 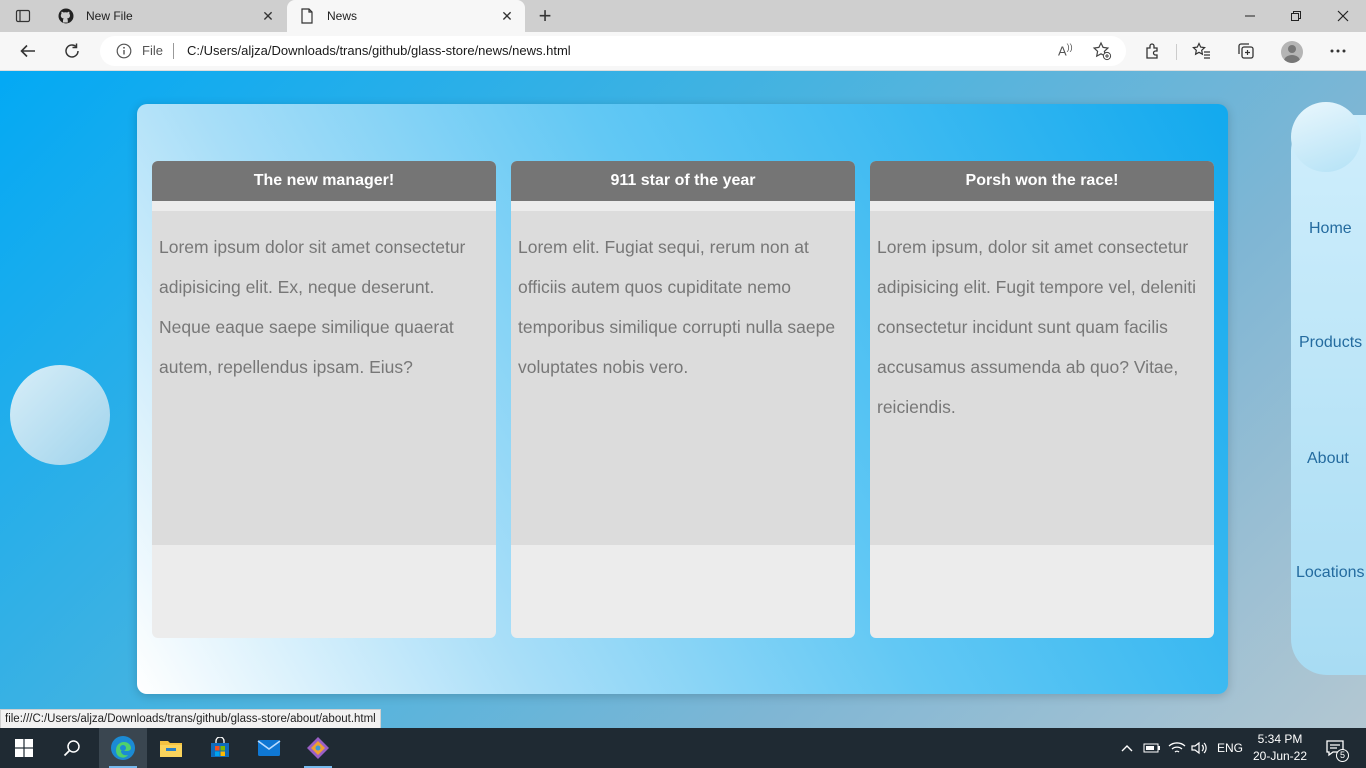 What do you see at coordinates (66, 16) in the screenshot?
I see `github-icon` at bounding box center [66, 16].